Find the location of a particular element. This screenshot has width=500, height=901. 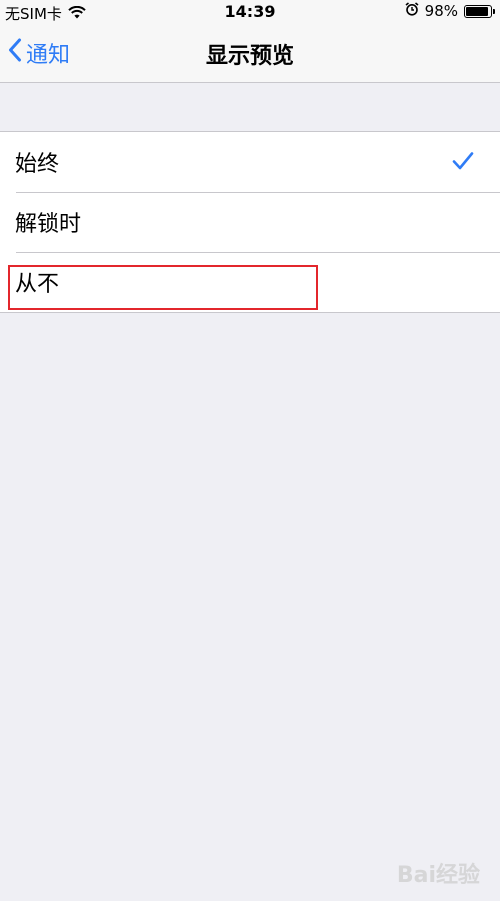

battery-icon is located at coordinates (479, 11).